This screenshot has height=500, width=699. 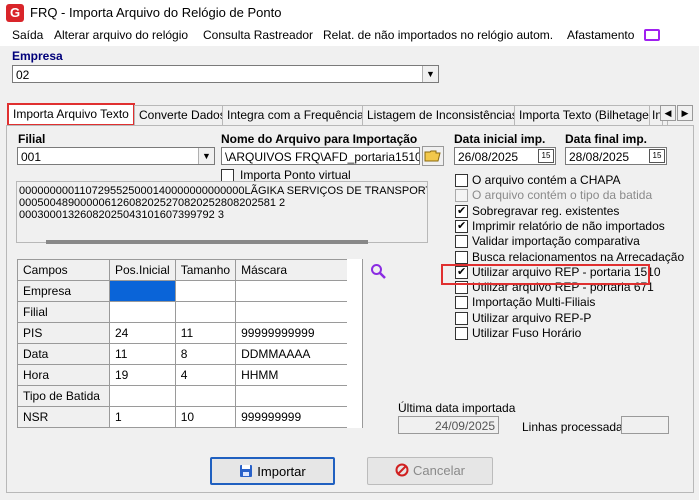 What do you see at coordinates (23, 75) in the screenshot?
I see `empresa-value: 02` at bounding box center [23, 75].